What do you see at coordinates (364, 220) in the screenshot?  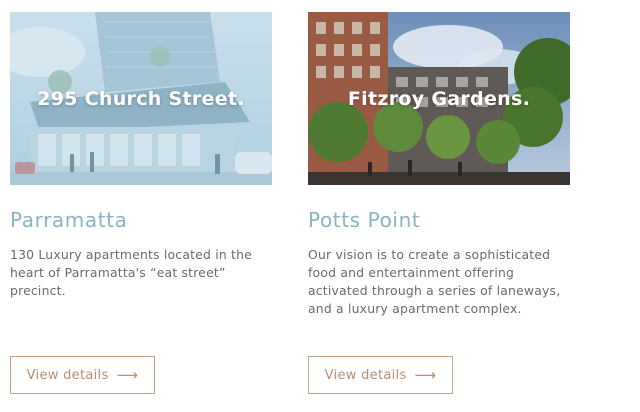 I see `location-heading: Potts Point` at bounding box center [364, 220].